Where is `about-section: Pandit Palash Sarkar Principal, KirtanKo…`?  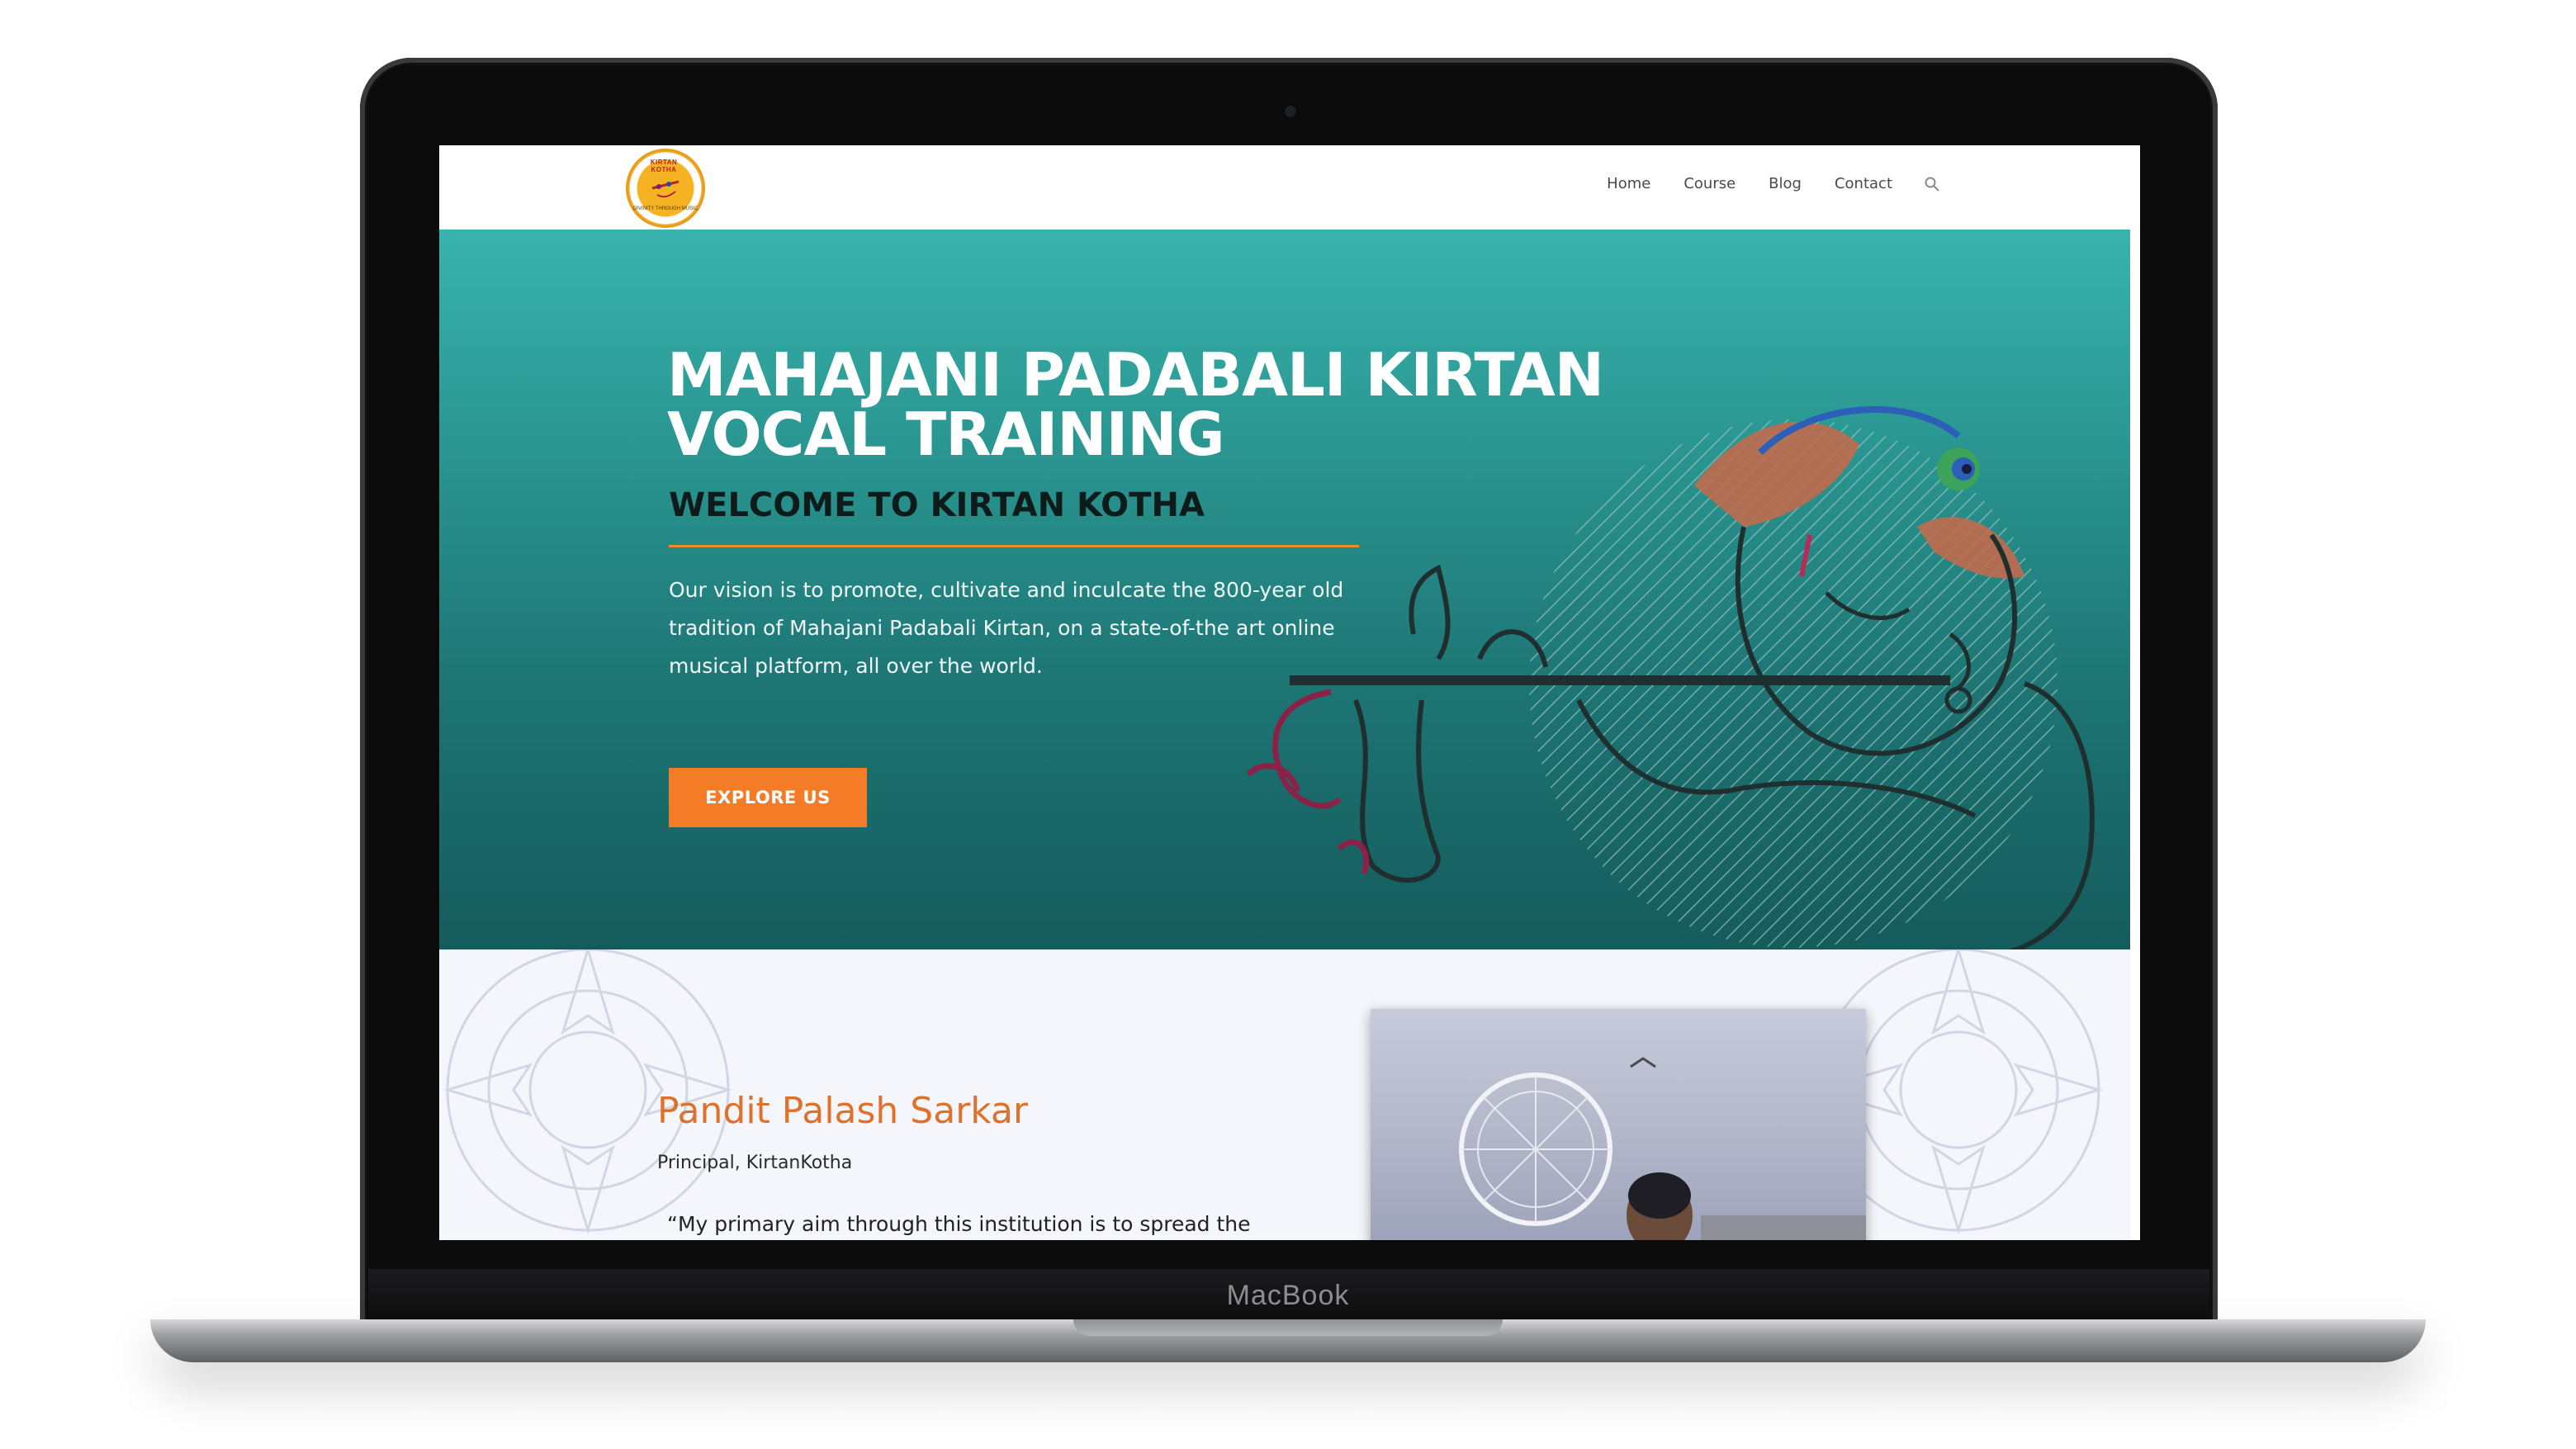
about-section: Pandit Palash Sarkar Principal, KirtanKo… is located at coordinates (1284, 1094).